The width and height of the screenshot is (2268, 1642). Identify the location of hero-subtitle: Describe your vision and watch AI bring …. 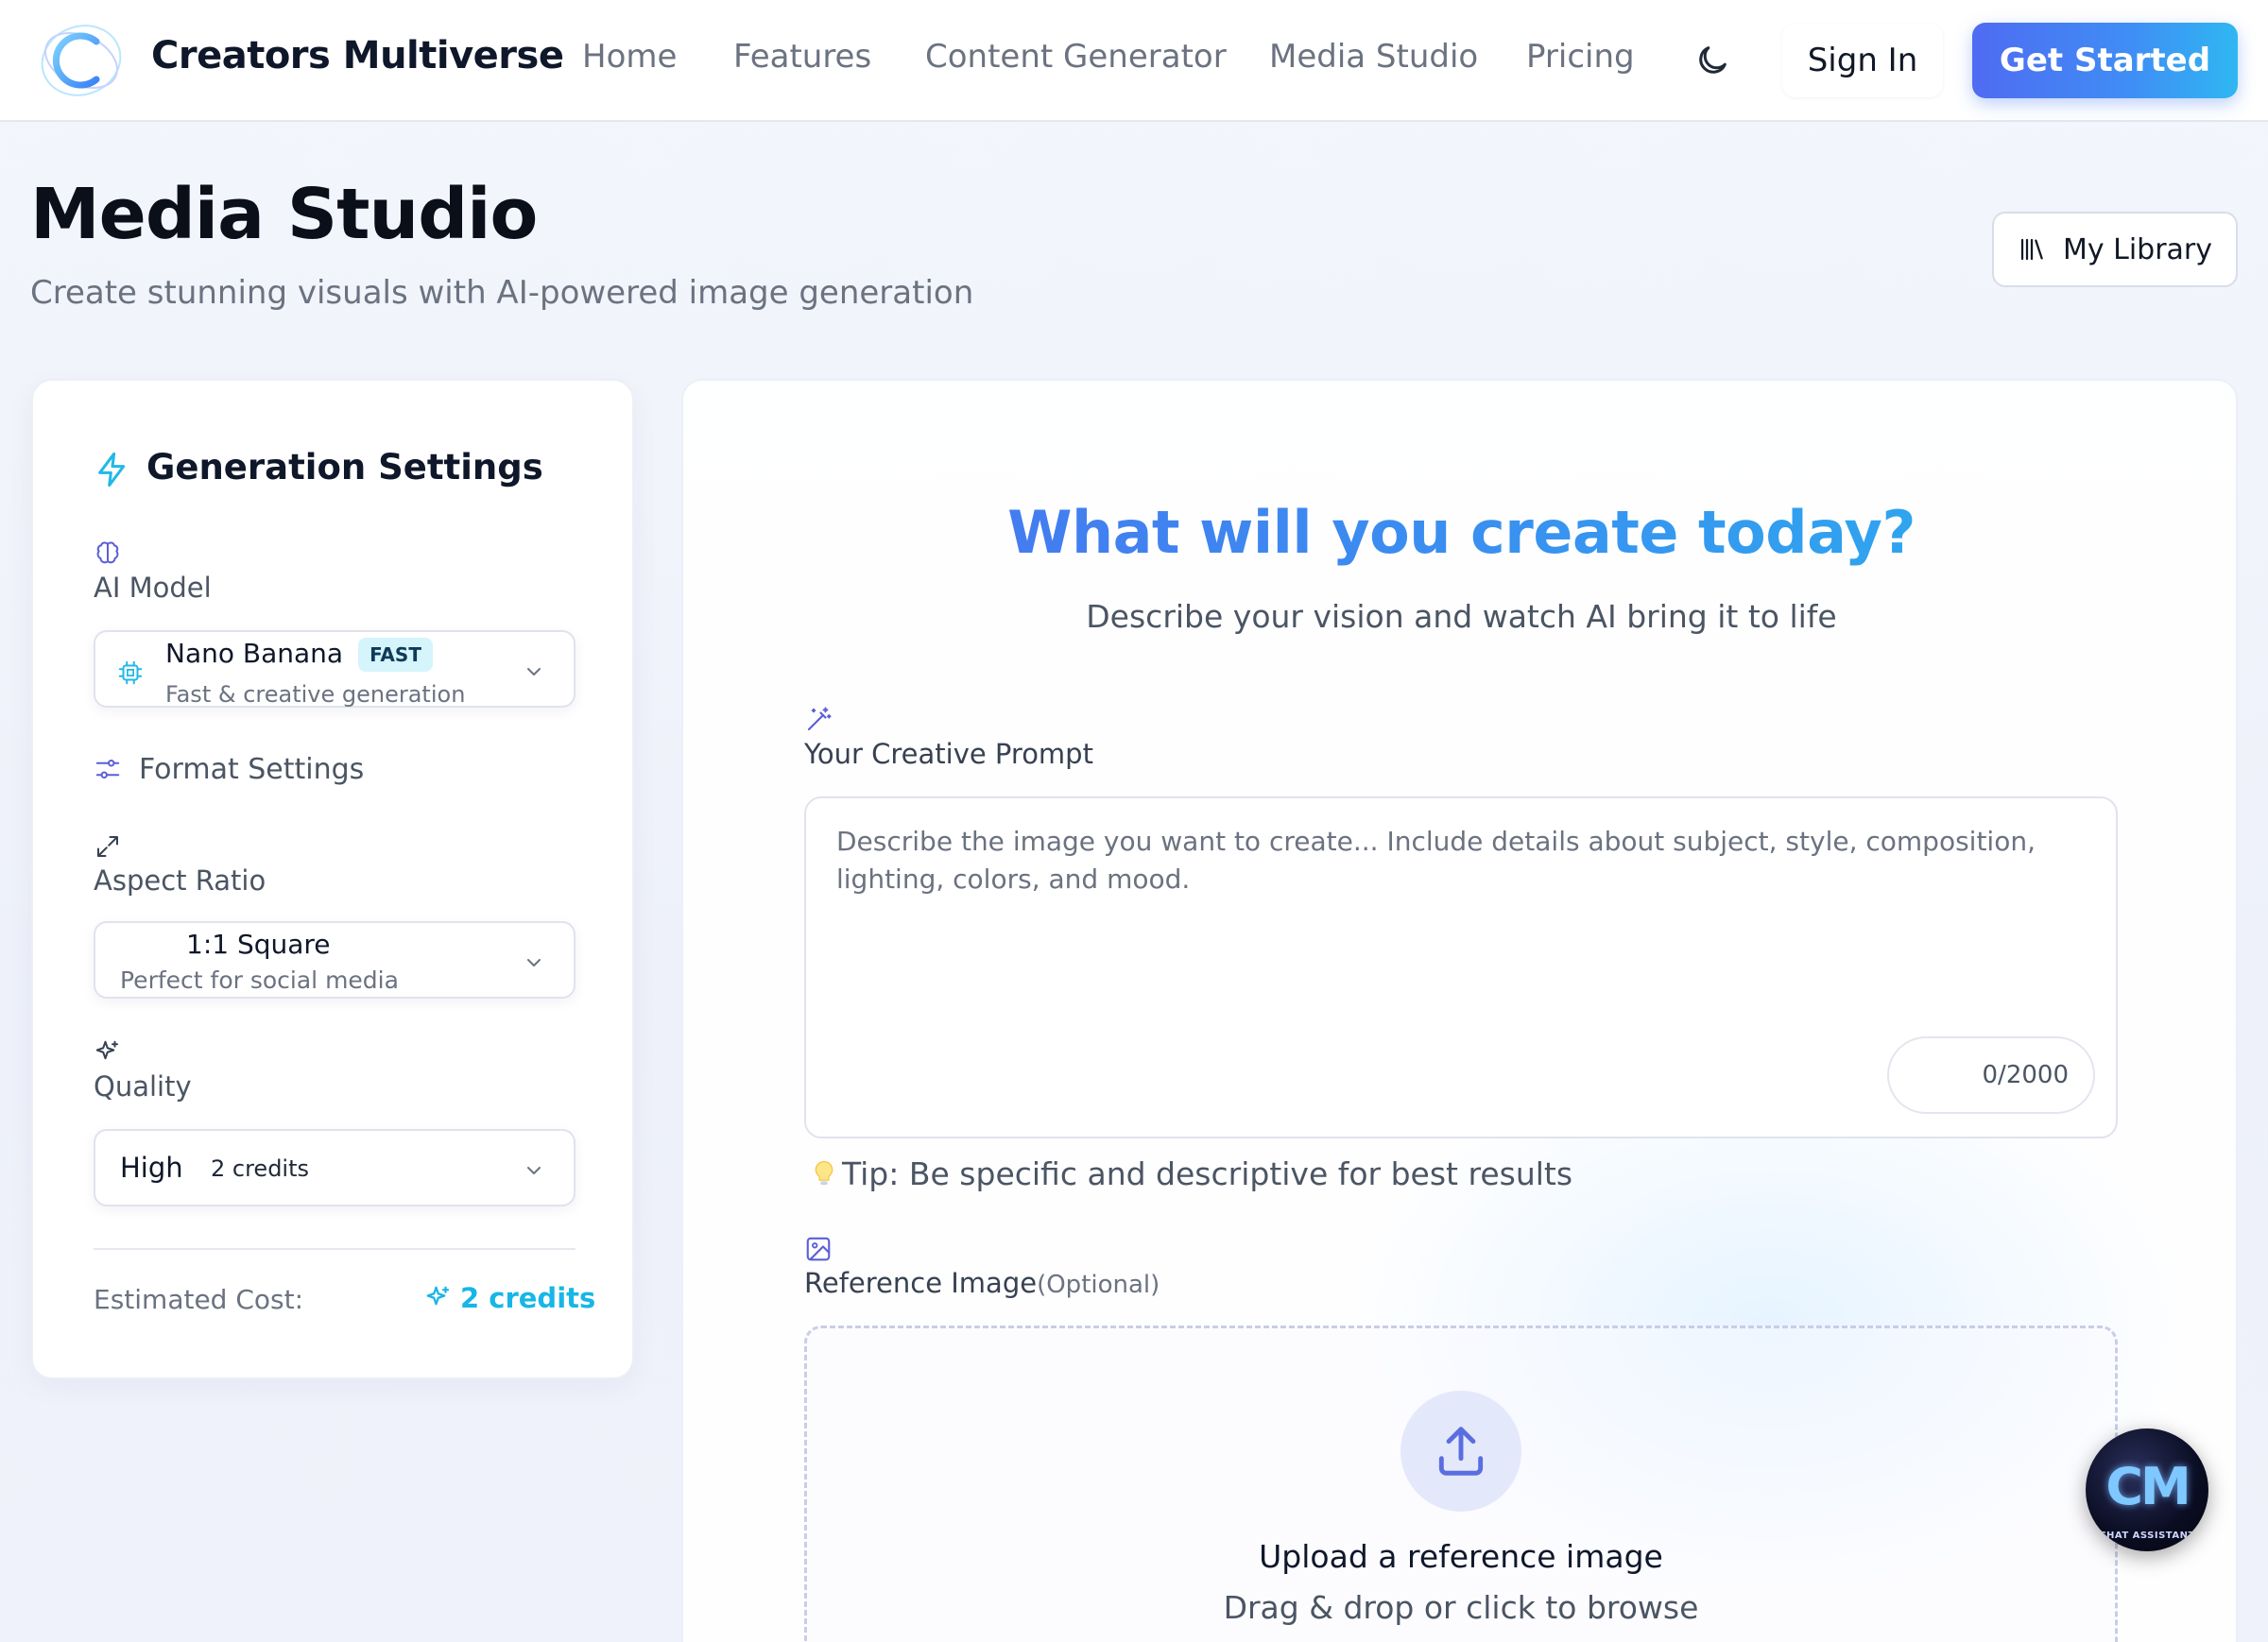
(1461, 616).